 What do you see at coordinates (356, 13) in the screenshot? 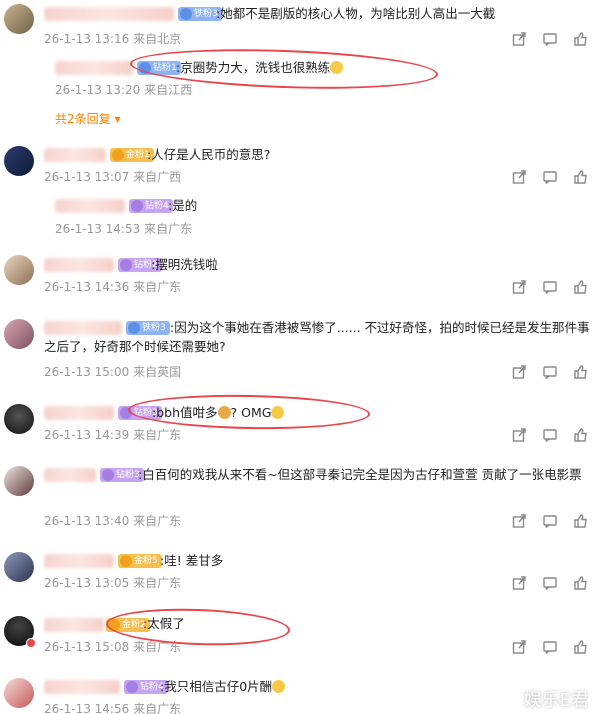
I see `comment-text: :她都不是剧版的核心人物，为啥比别人高出一大截` at bounding box center [356, 13].